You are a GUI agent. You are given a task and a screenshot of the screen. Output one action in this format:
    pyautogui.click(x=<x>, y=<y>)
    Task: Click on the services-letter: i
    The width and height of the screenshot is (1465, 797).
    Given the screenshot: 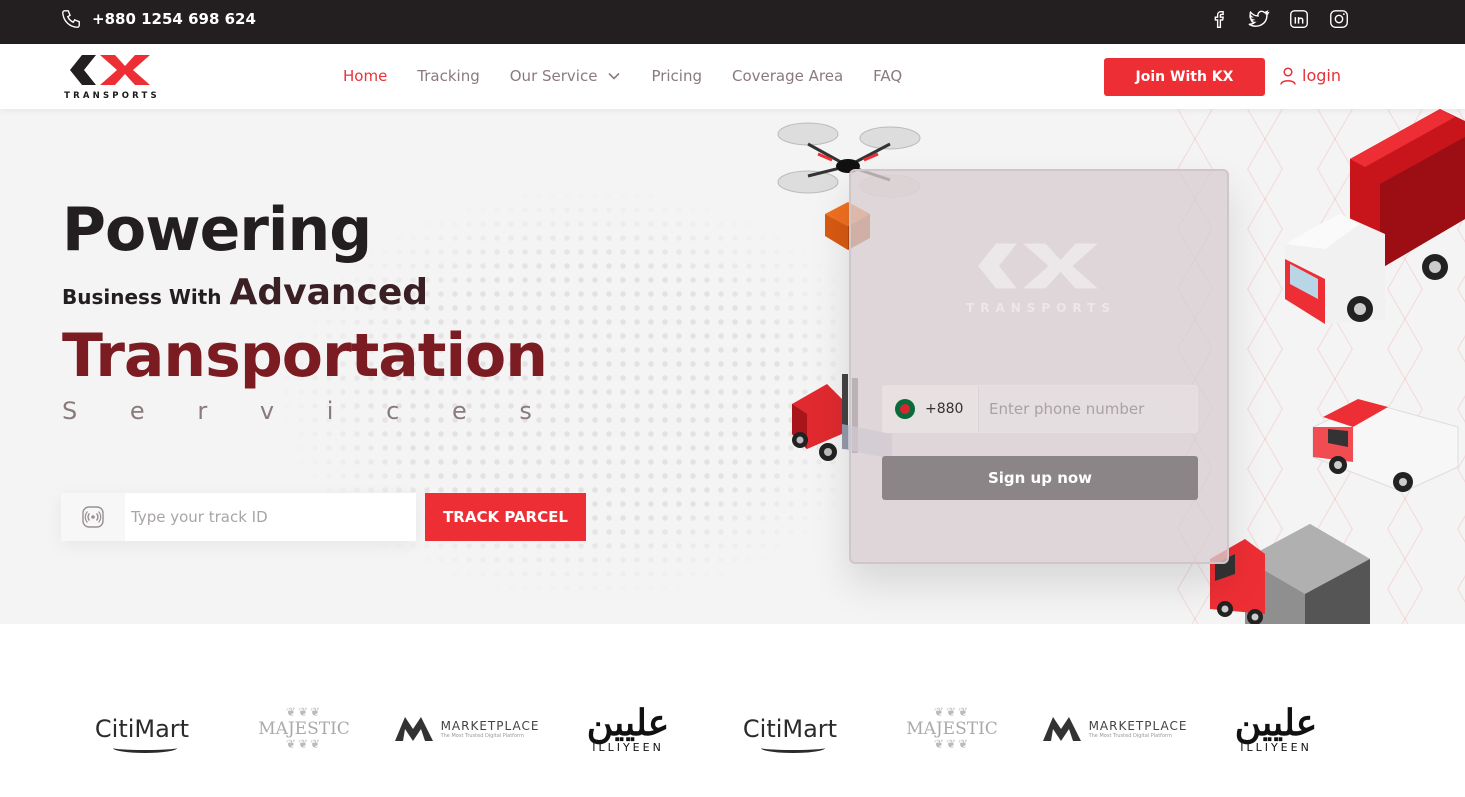 What is the action you would take?
    pyautogui.click(x=330, y=411)
    